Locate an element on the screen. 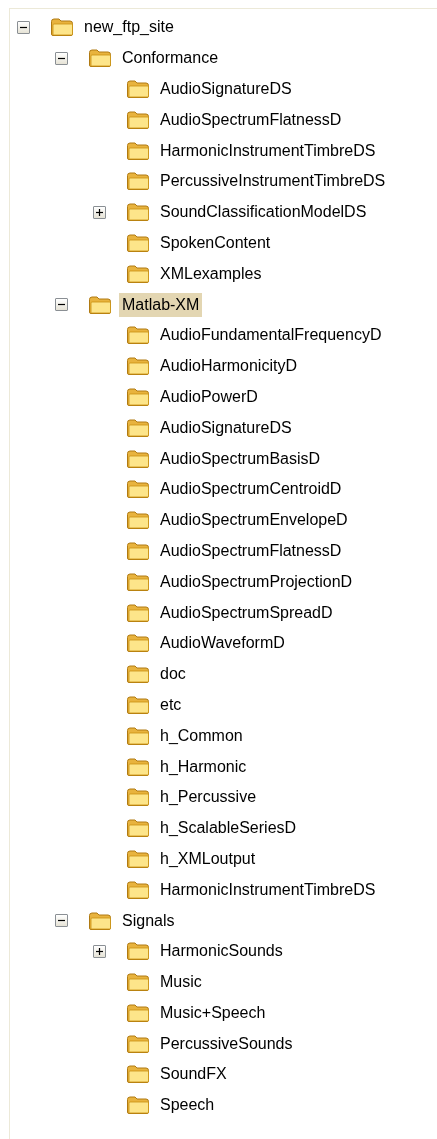 The width and height of the screenshot is (437, 1139). folder-item: SpokenContent is located at coordinates (215, 242).